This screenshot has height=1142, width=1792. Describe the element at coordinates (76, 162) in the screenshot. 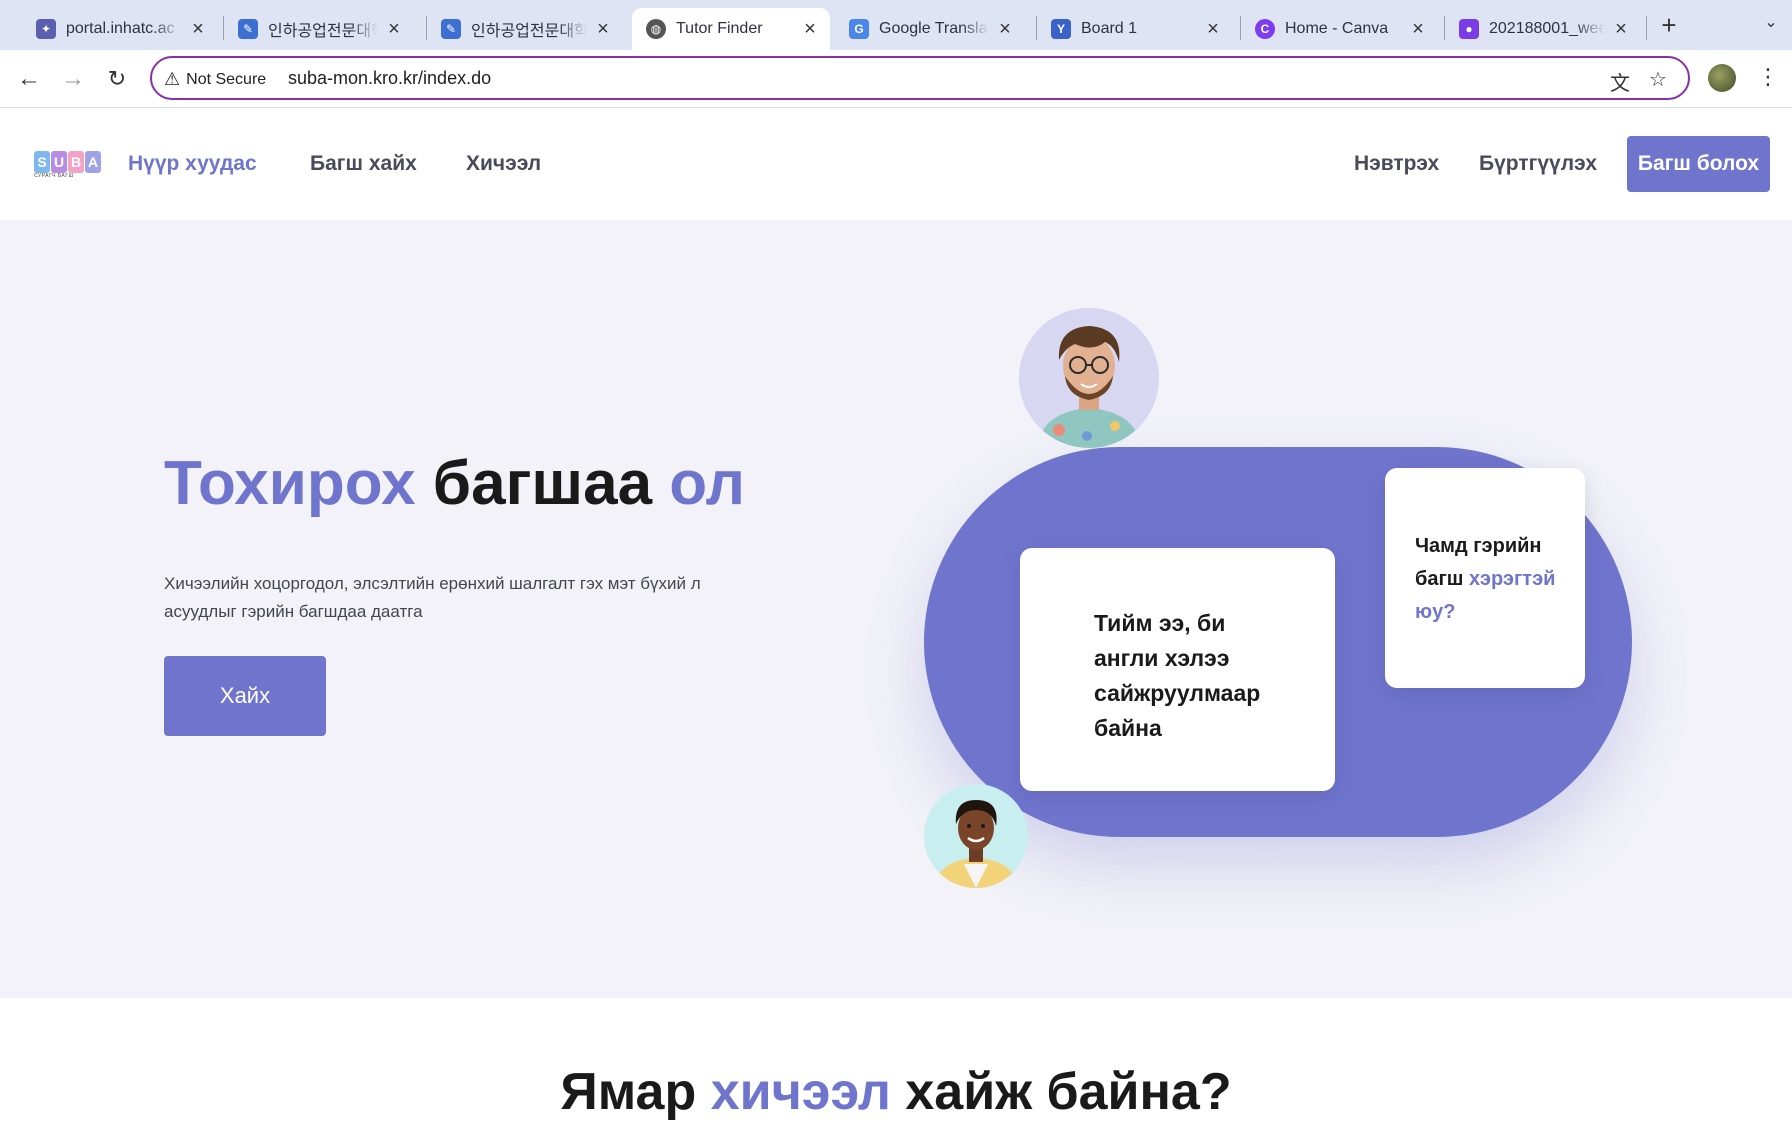

I see `logo-letter: B` at that location.